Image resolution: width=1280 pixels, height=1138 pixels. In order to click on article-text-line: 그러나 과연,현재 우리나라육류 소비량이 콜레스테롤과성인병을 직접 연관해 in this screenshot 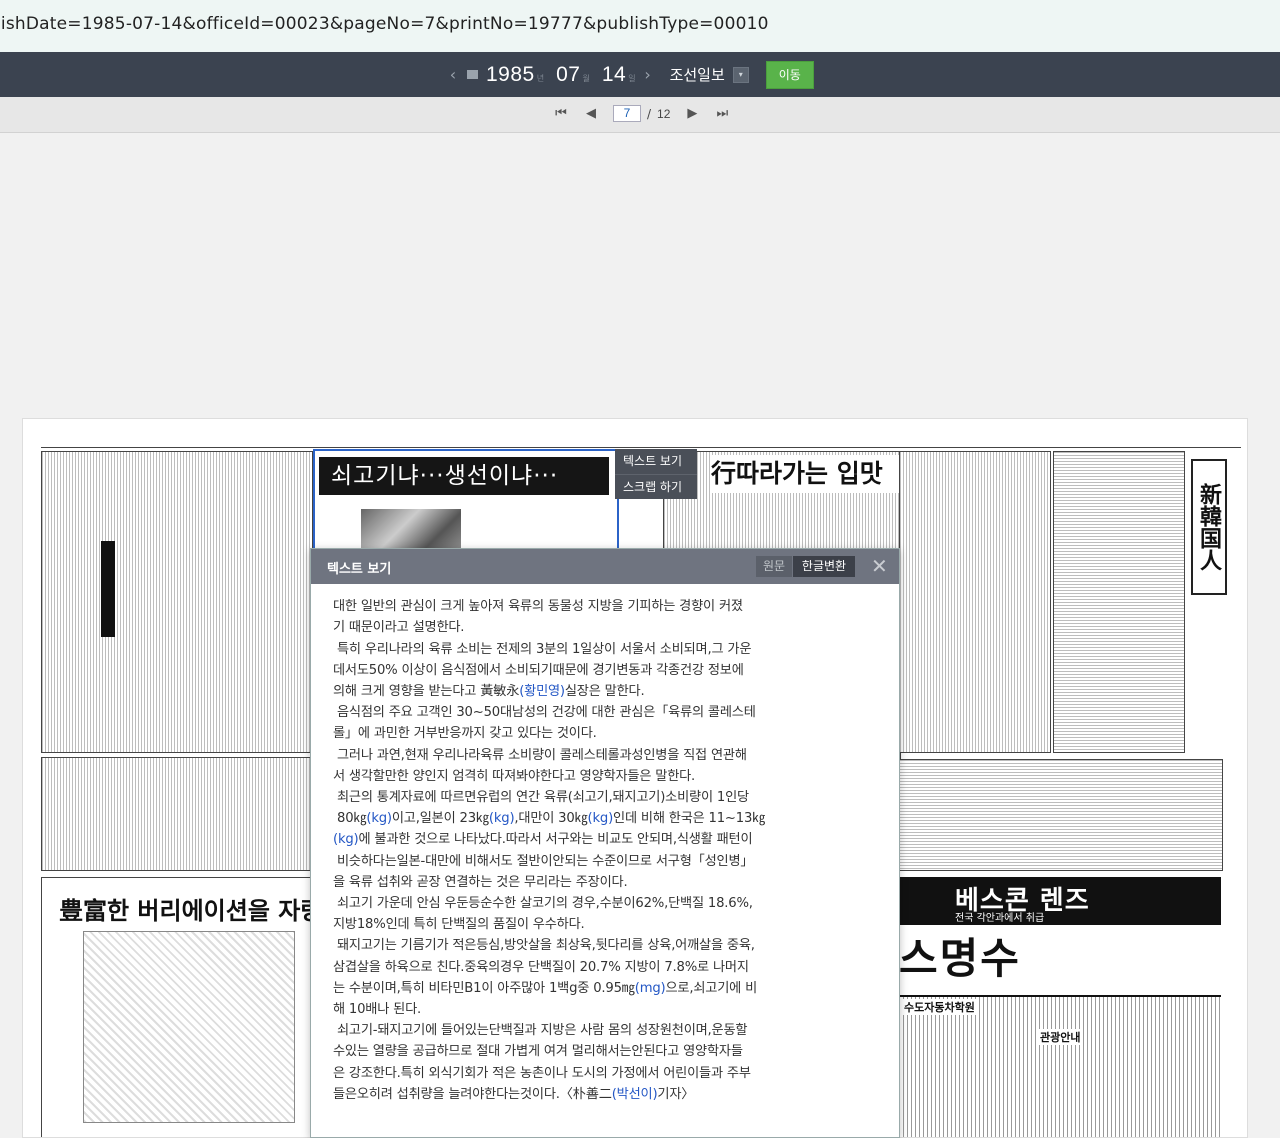, I will do `click(607, 755)`.